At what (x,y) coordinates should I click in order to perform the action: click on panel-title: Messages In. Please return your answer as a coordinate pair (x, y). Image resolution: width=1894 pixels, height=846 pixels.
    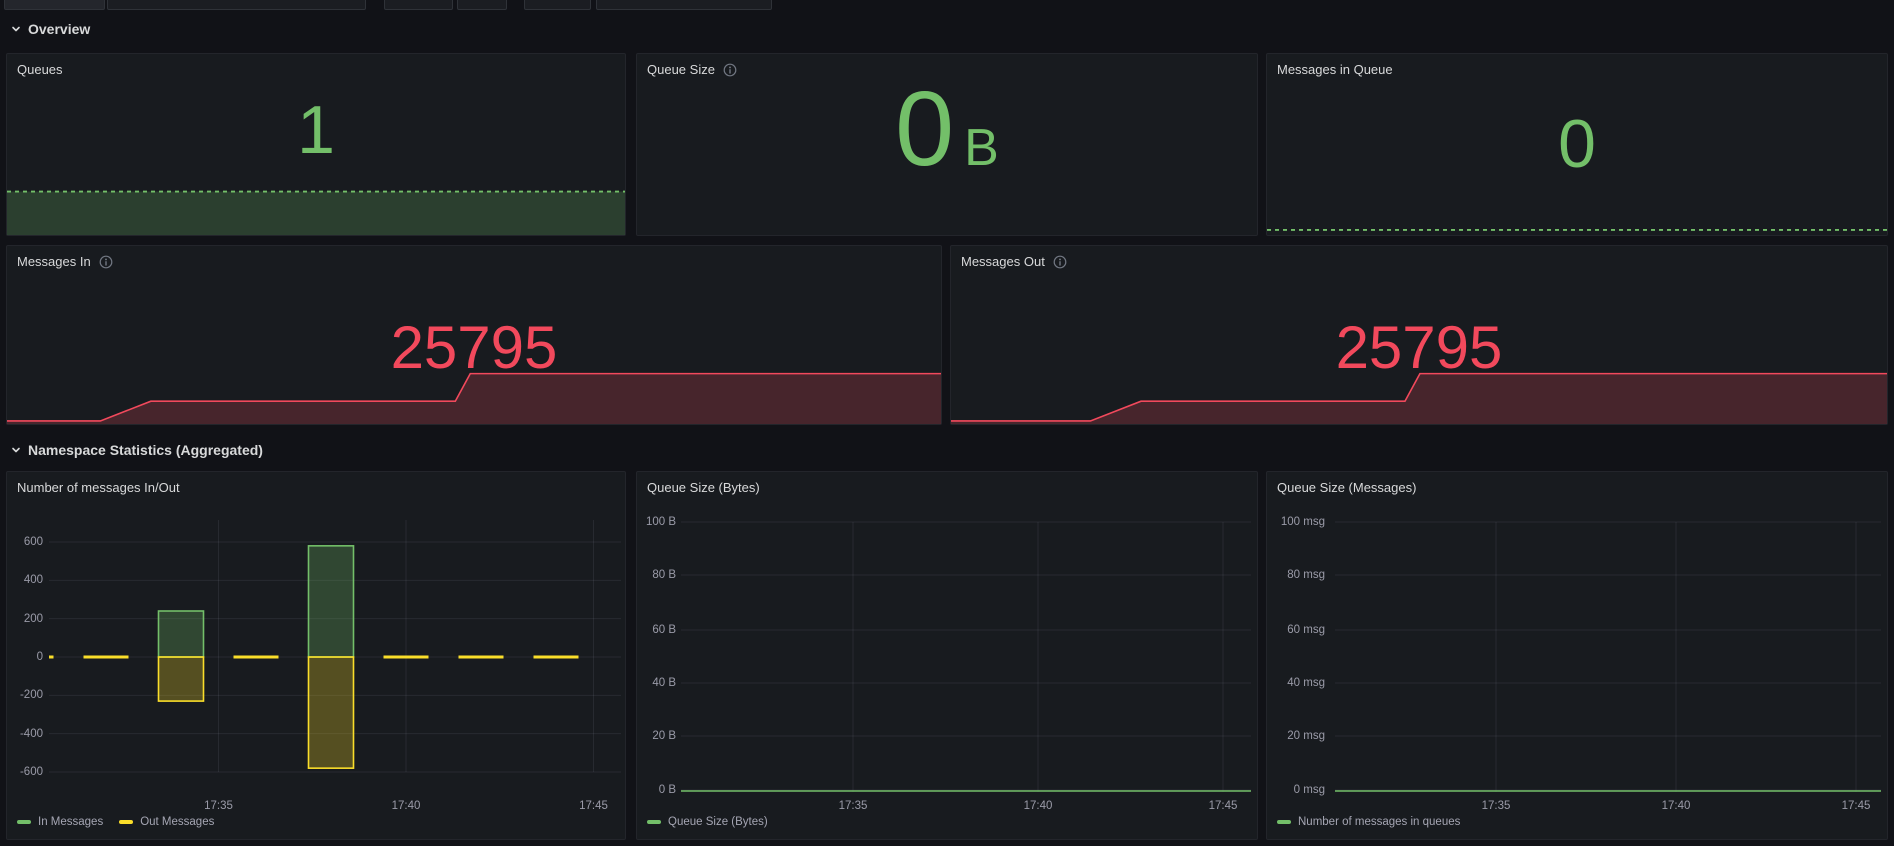
    Looking at the image, I should click on (65, 261).